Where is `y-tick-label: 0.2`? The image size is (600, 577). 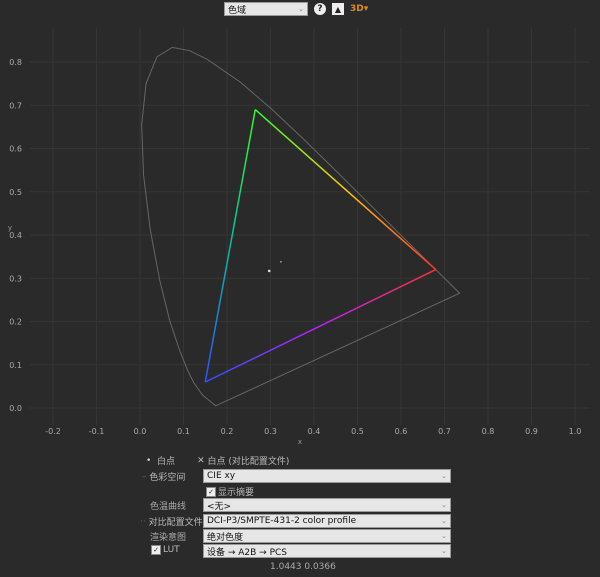 y-tick-label: 0.2 is located at coordinates (15, 322).